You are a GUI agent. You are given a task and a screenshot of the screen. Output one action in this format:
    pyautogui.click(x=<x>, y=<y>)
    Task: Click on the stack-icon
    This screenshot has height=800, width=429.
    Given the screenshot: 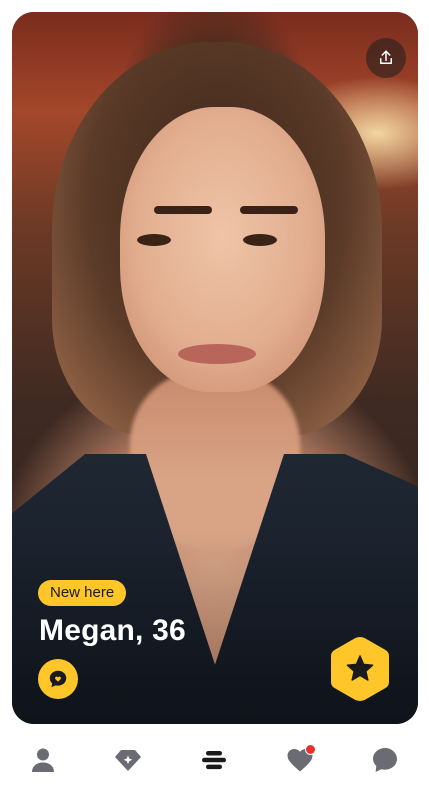 What is the action you would take?
    pyautogui.click(x=214, y=760)
    